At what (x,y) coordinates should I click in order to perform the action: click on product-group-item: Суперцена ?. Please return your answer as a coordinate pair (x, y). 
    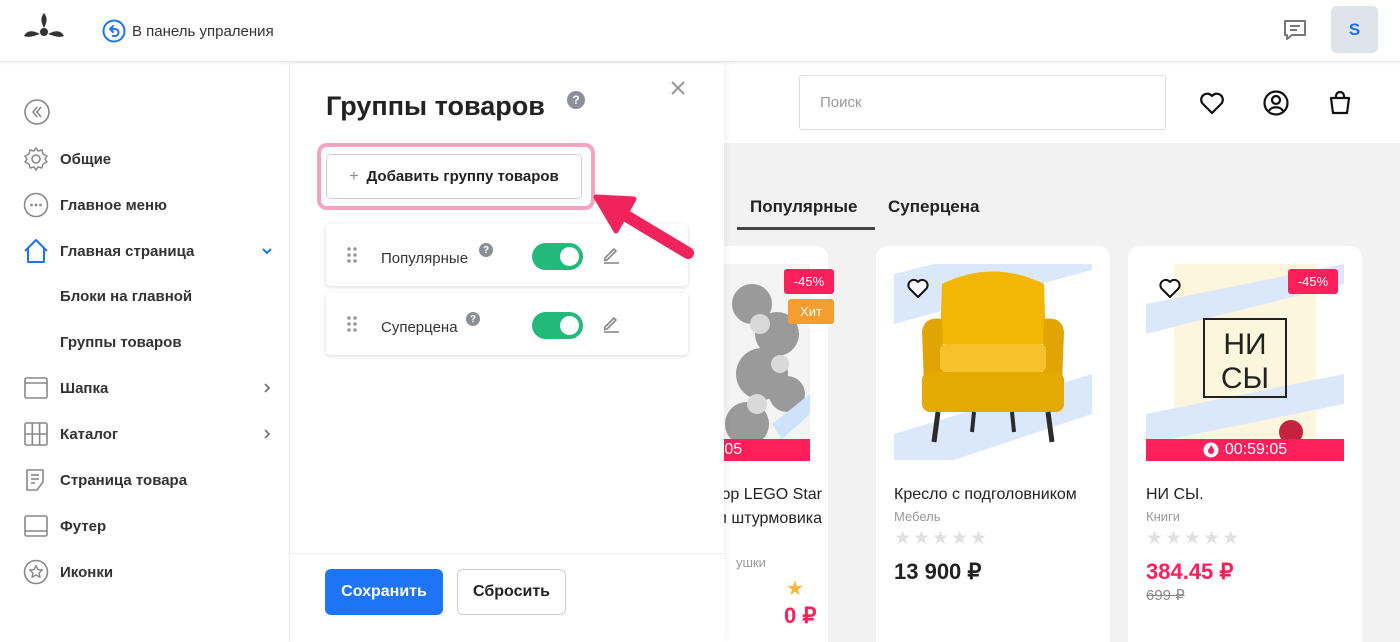
    Looking at the image, I should click on (507, 324).